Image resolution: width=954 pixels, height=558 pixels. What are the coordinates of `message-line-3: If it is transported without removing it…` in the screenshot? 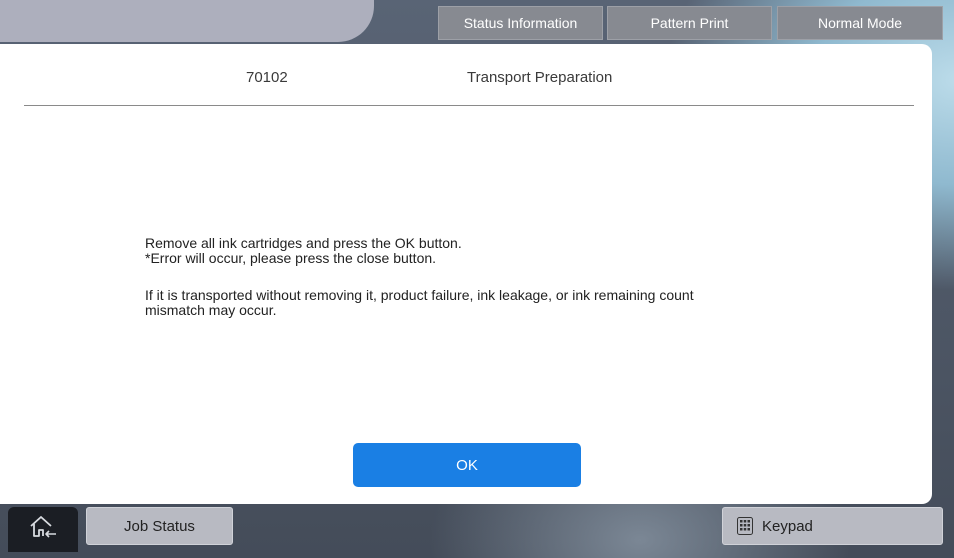 It's located at (419, 295).